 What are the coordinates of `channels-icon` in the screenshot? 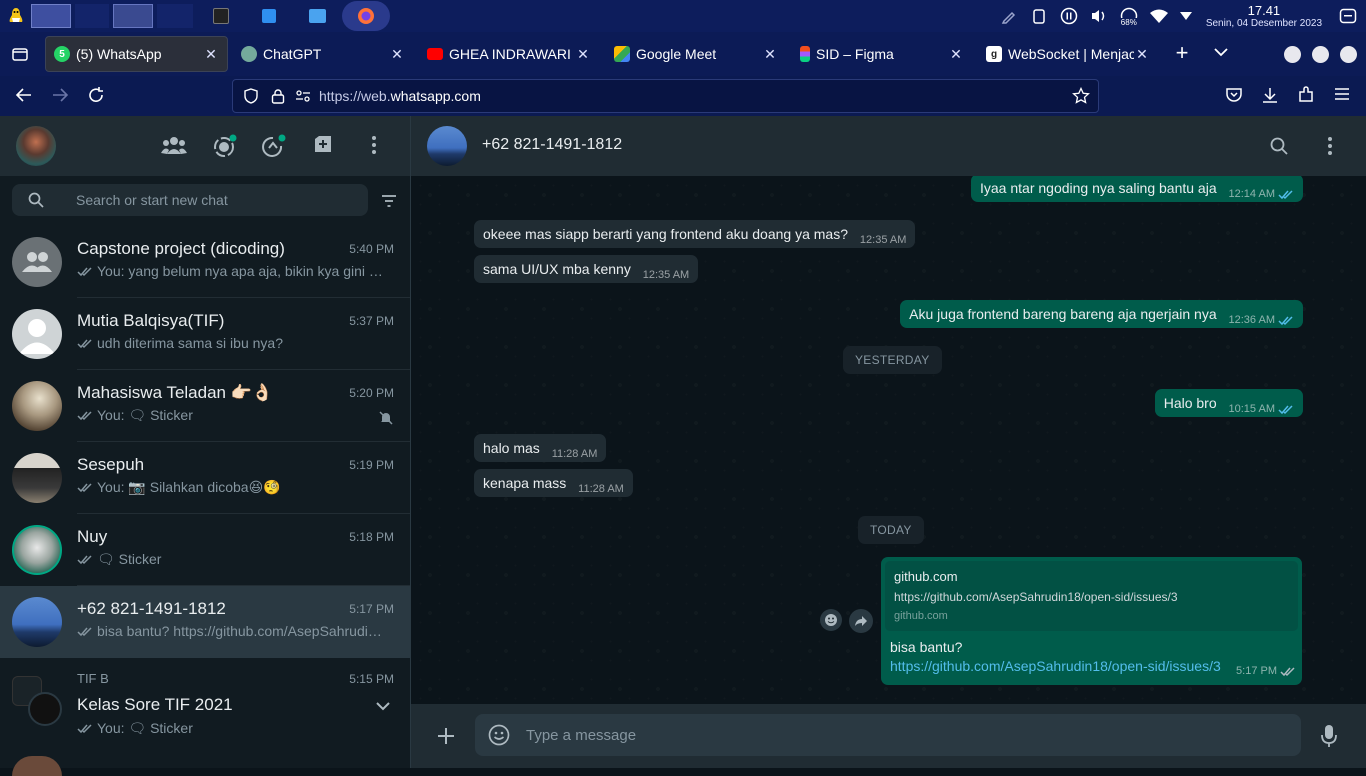 It's located at (274, 146).